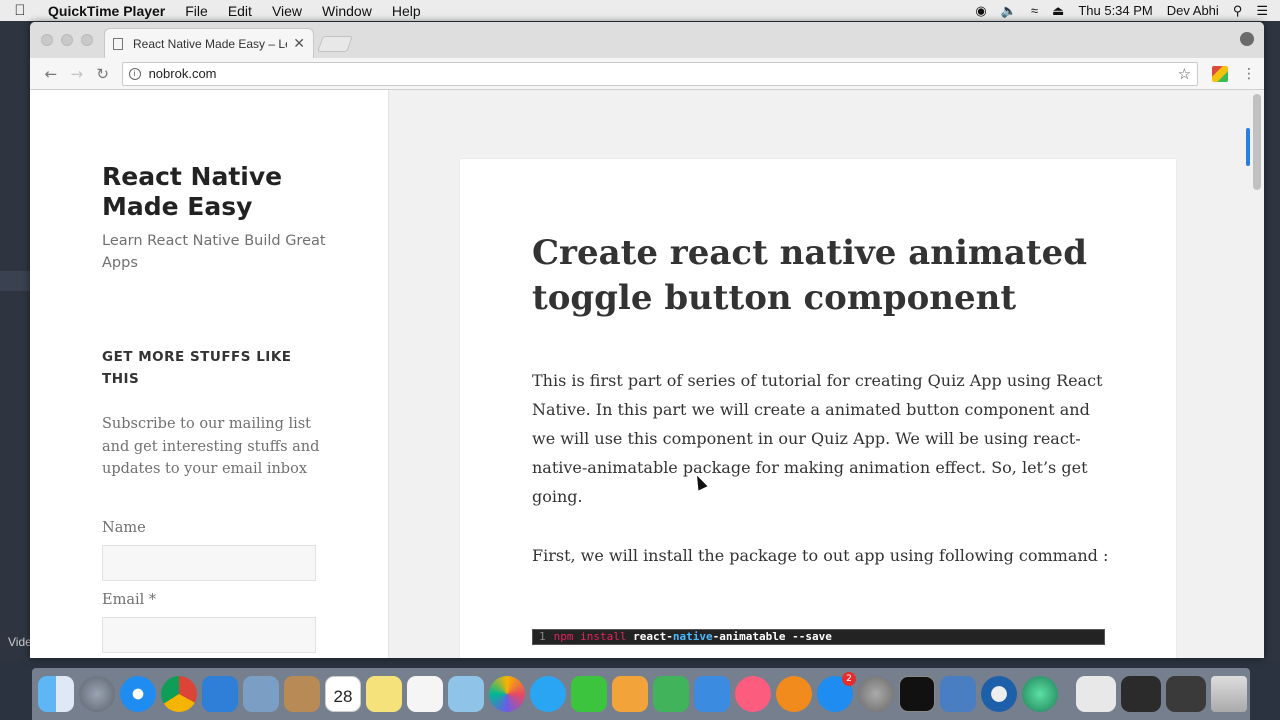  I want to click on tab-strip: React Native Made Easy – Lea ✕, so click(647, 40).